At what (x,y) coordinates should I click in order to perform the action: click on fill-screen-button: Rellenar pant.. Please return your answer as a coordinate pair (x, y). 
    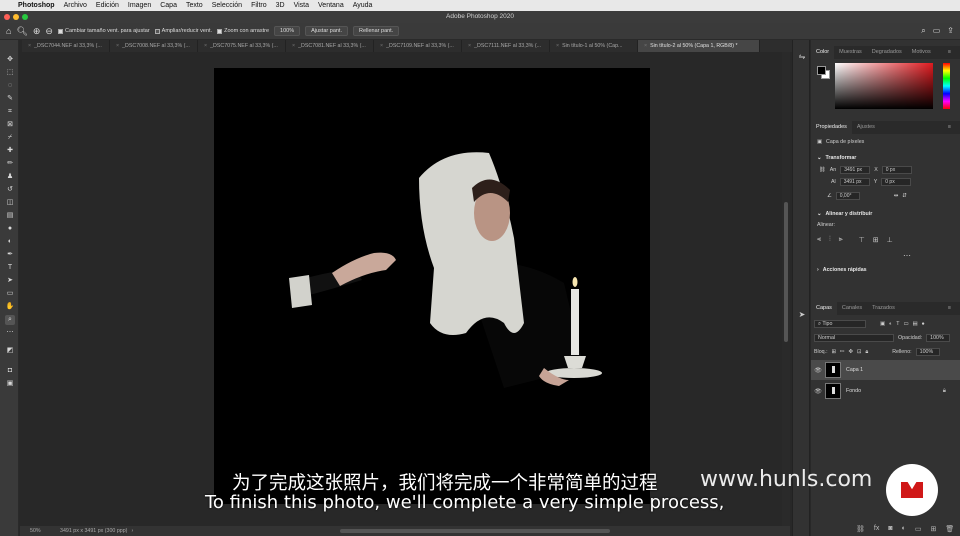
    Looking at the image, I should click on (376, 31).